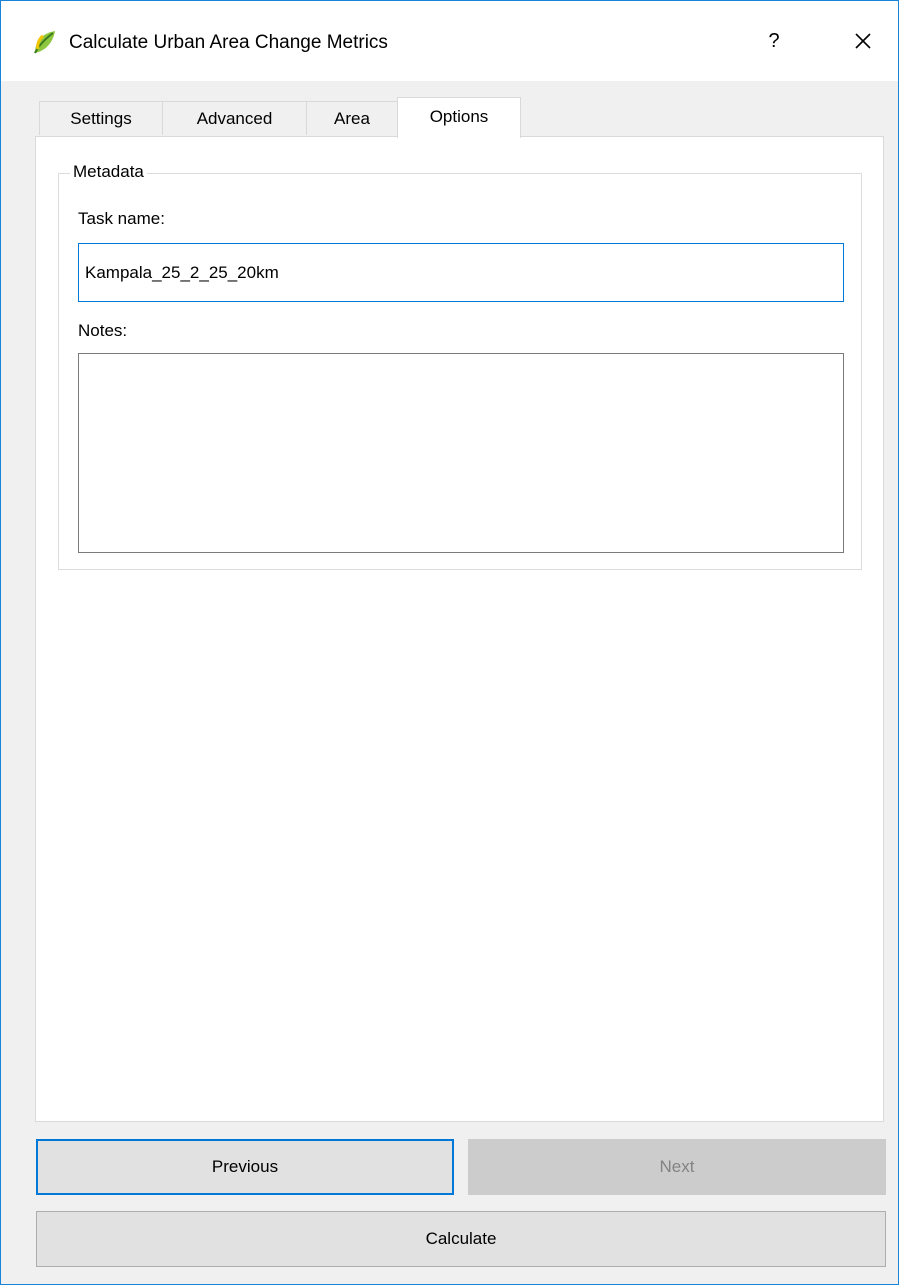 The image size is (899, 1285). I want to click on metadata-group-title: Metadata, so click(108, 172).